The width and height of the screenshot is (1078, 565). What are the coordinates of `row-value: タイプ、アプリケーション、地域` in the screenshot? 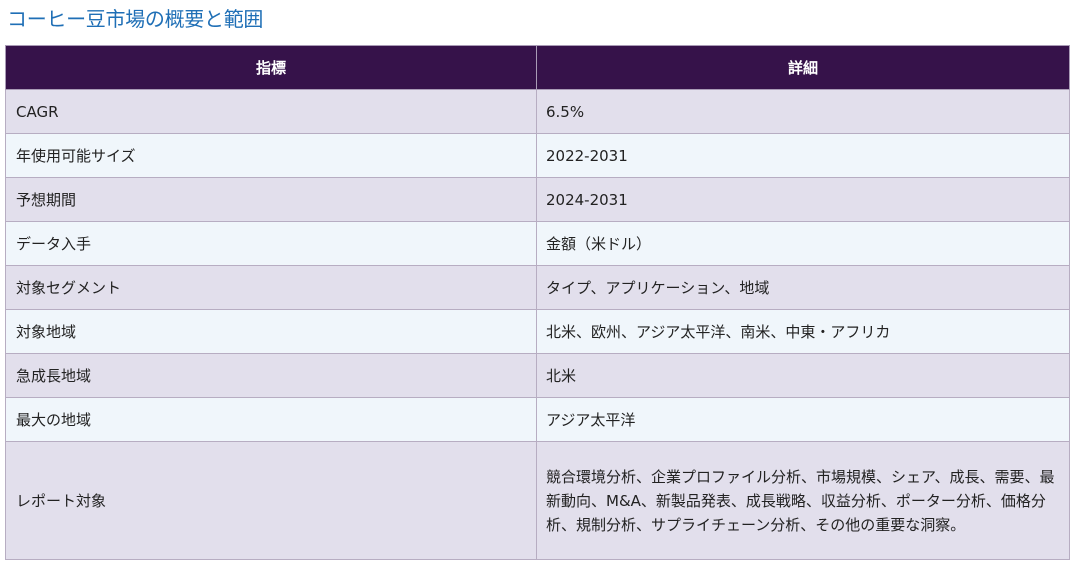 It's located at (803, 287).